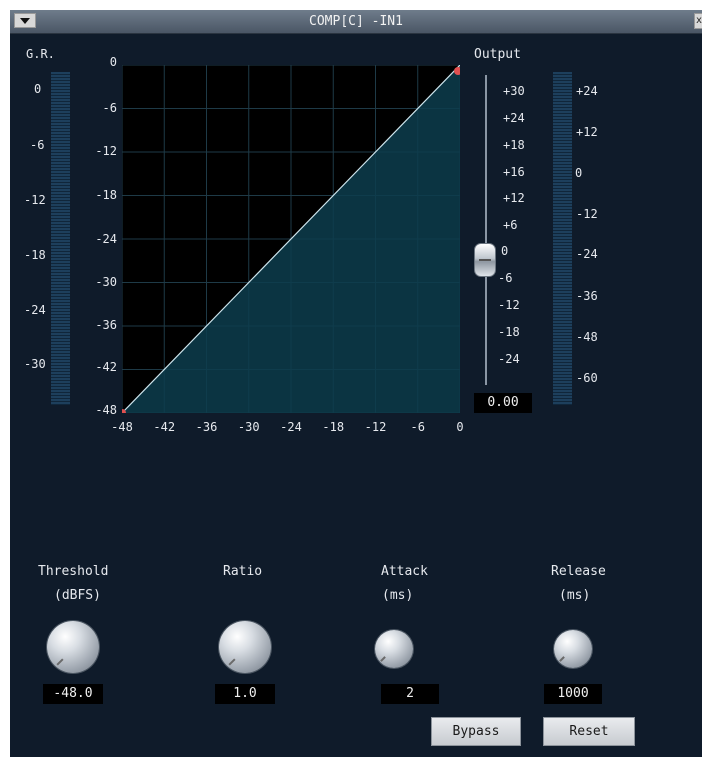 The width and height of the screenshot is (702, 757). What do you see at coordinates (514, 172) in the screenshot?
I see `fader-scale-label: +16` at bounding box center [514, 172].